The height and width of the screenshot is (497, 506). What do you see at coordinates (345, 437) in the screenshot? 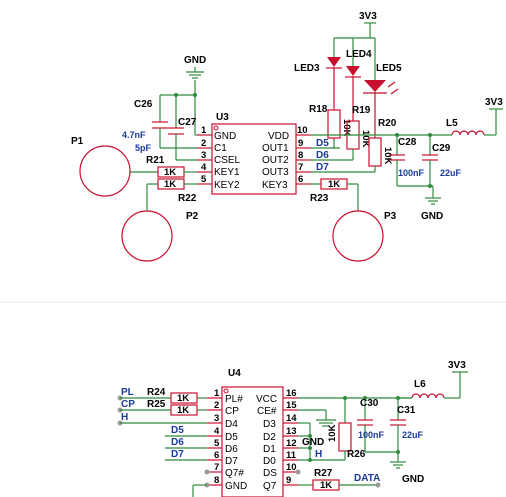
I see `resistor-r26` at bounding box center [345, 437].